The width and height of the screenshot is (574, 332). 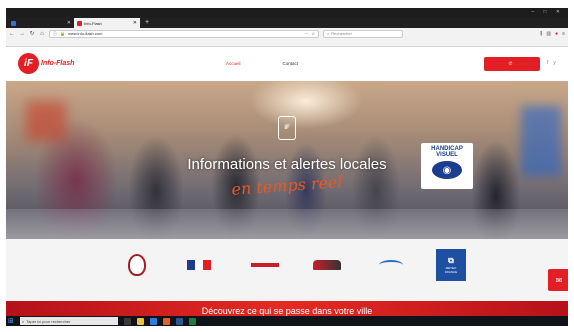 I want to click on chat-widget-button: ✉, so click(x=558, y=280).